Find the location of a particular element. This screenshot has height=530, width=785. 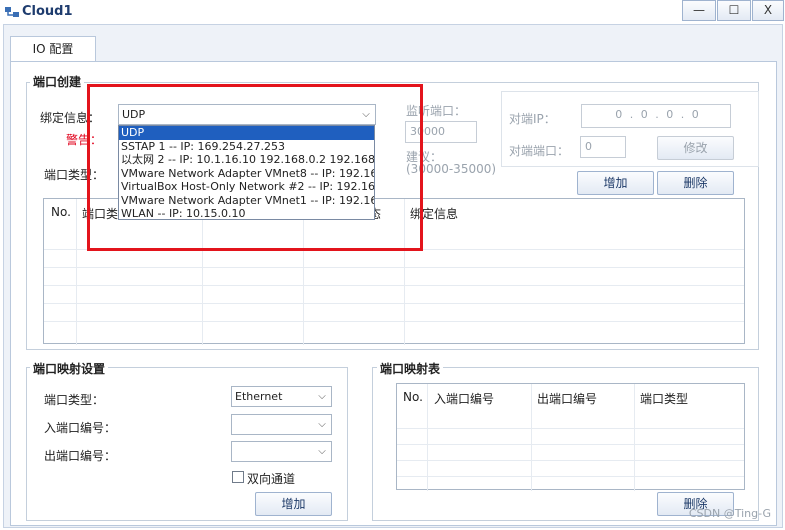

peer-port-field: 0 is located at coordinates (603, 147).